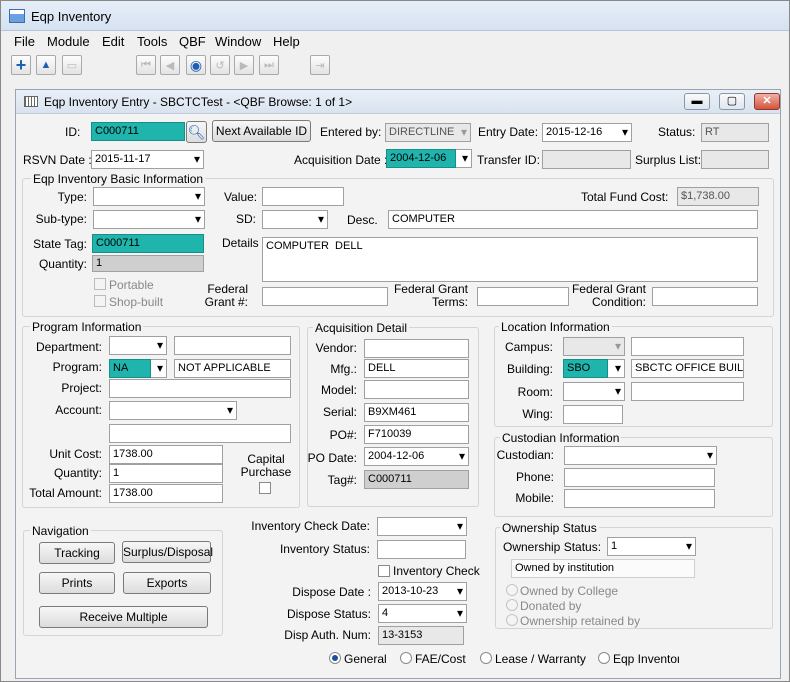  Describe the element at coordinates (286, 41) in the screenshot. I see `menu-help: Help` at that location.